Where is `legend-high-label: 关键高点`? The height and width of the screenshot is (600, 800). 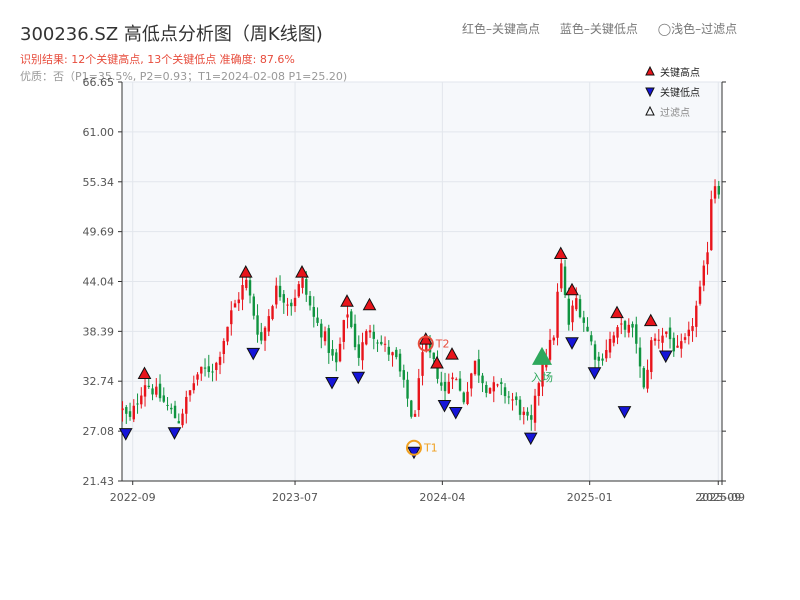
legend-high-label: 关键高点 is located at coordinates (680, 72).